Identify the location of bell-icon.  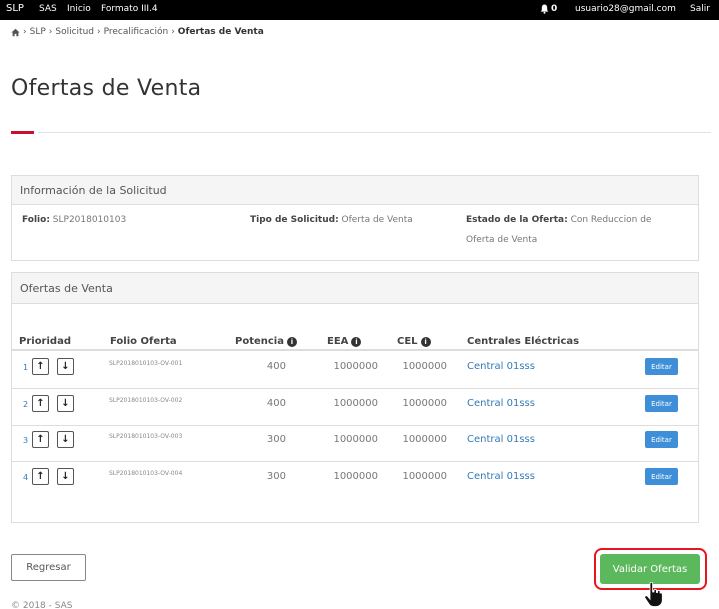
(544, 9).